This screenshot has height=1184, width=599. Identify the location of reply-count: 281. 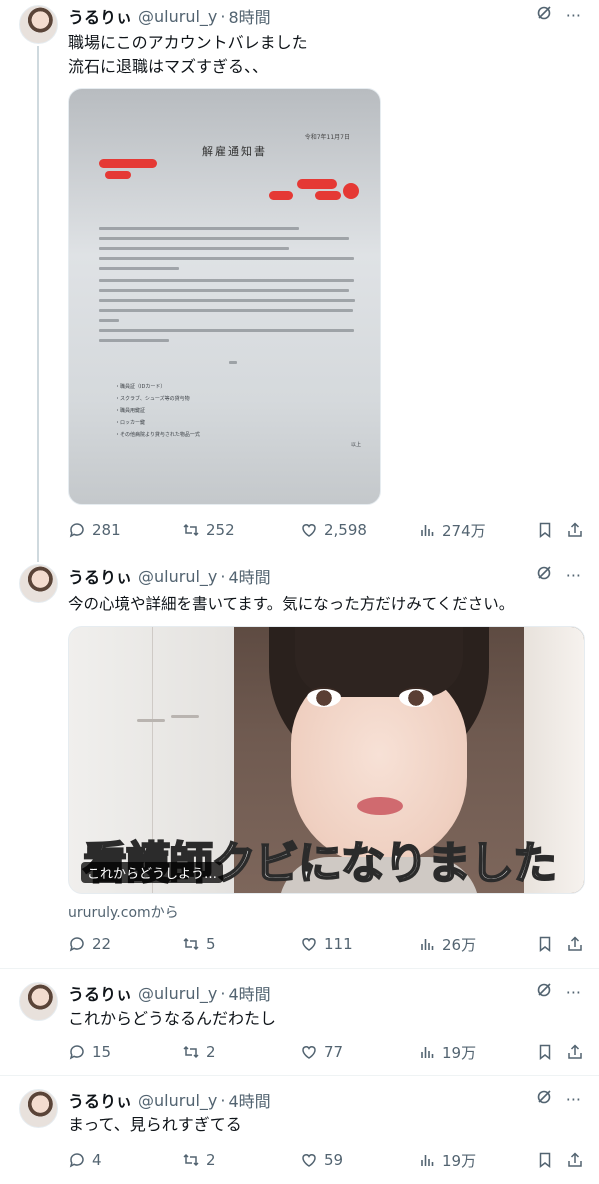
(106, 530).